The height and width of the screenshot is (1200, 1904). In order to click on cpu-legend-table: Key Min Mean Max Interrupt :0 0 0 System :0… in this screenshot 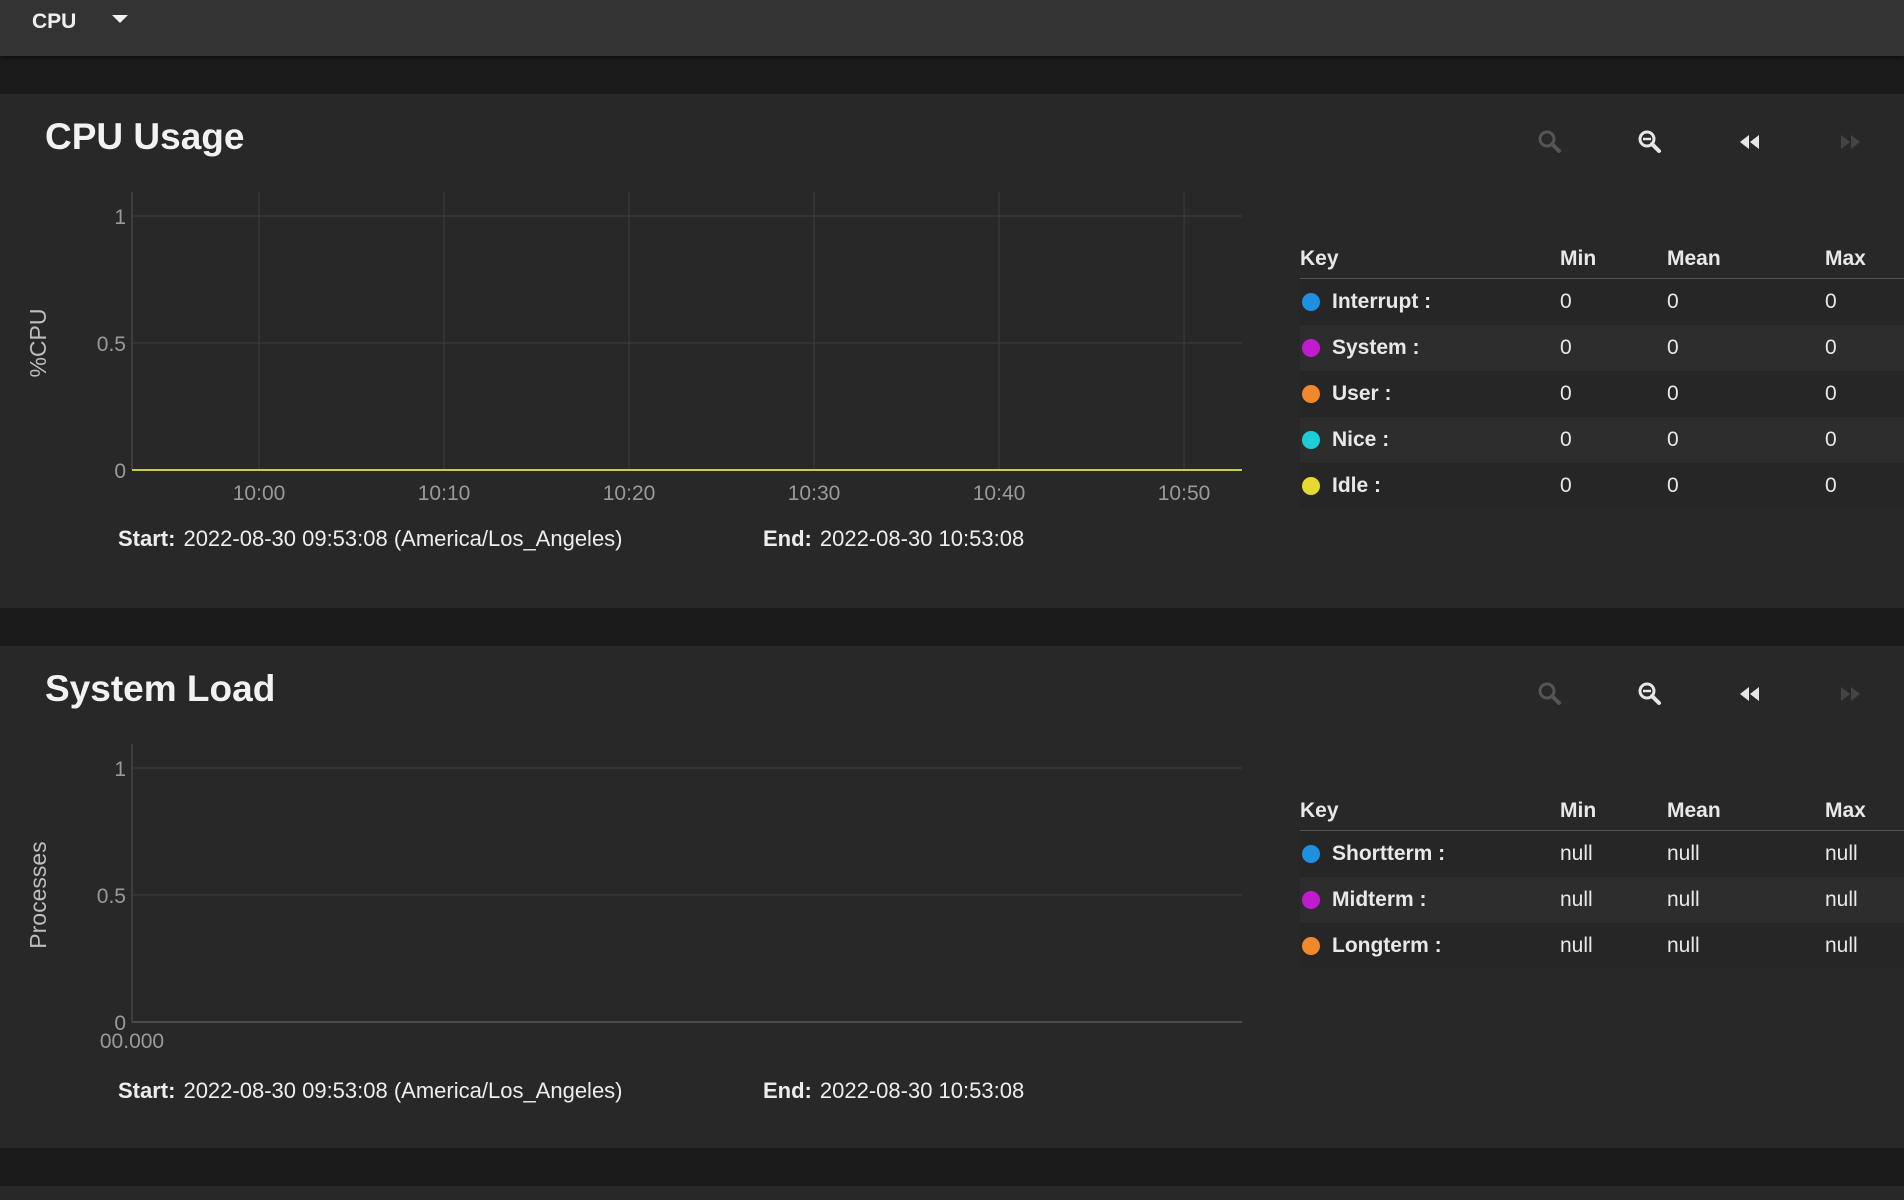, I will do `click(1602, 374)`.